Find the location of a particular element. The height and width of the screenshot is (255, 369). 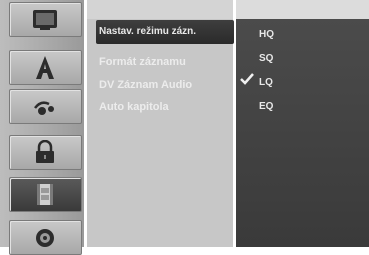

disc-icon is located at coordinates (45, 237).